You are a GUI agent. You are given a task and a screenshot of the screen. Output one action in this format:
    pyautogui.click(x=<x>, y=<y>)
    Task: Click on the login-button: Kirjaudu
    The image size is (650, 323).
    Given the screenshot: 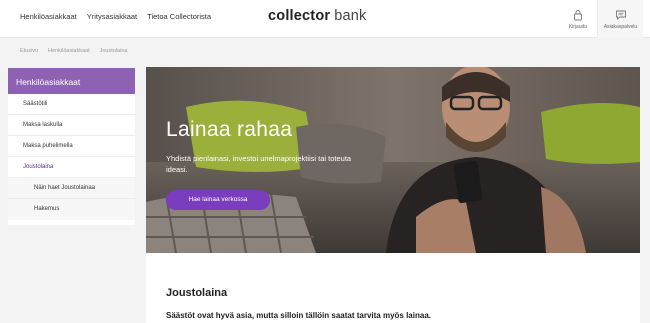 What is the action you would take?
    pyautogui.click(x=578, y=19)
    